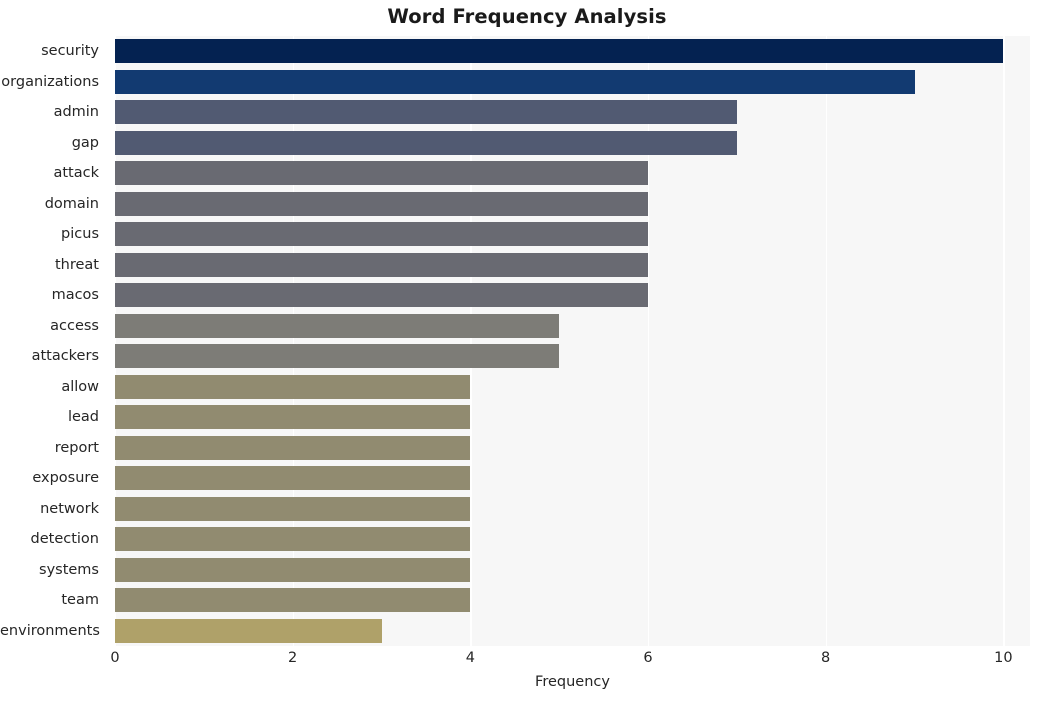  What do you see at coordinates (426, 142) in the screenshot?
I see `bar-gap` at bounding box center [426, 142].